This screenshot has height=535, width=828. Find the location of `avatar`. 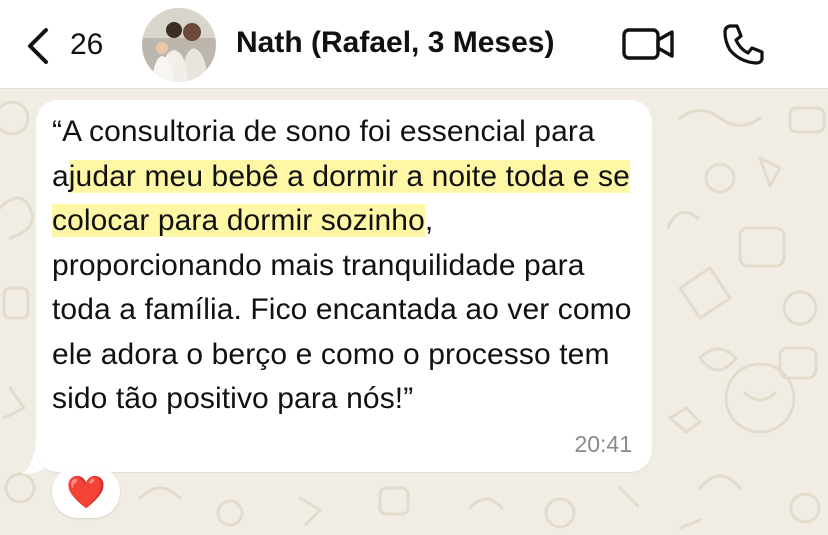

avatar is located at coordinates (179, 45).